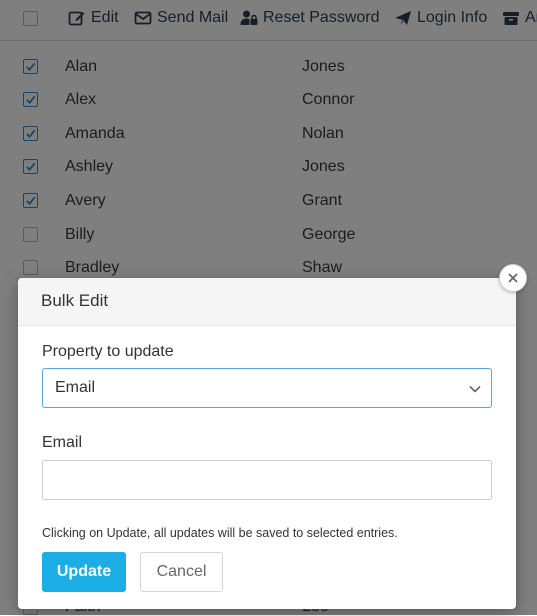 The height and width of the screenshot is (616, 537). Describe the element at coordinates (267, 388) in the screenshot. I see `property-select: Email` at that location.